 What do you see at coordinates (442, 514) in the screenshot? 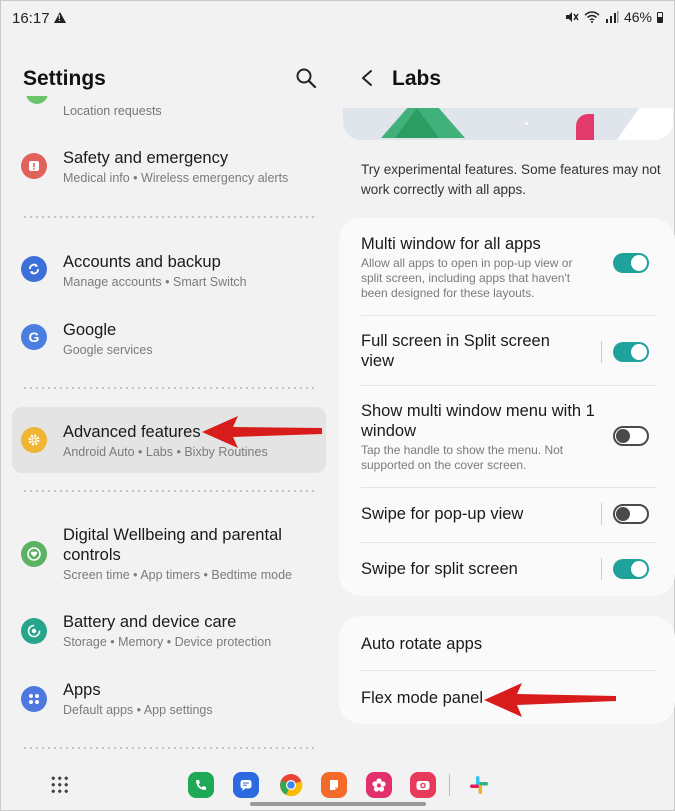
I see `toggle-row-title: Swipe for pop-up view` at bounding box center [442, 514].